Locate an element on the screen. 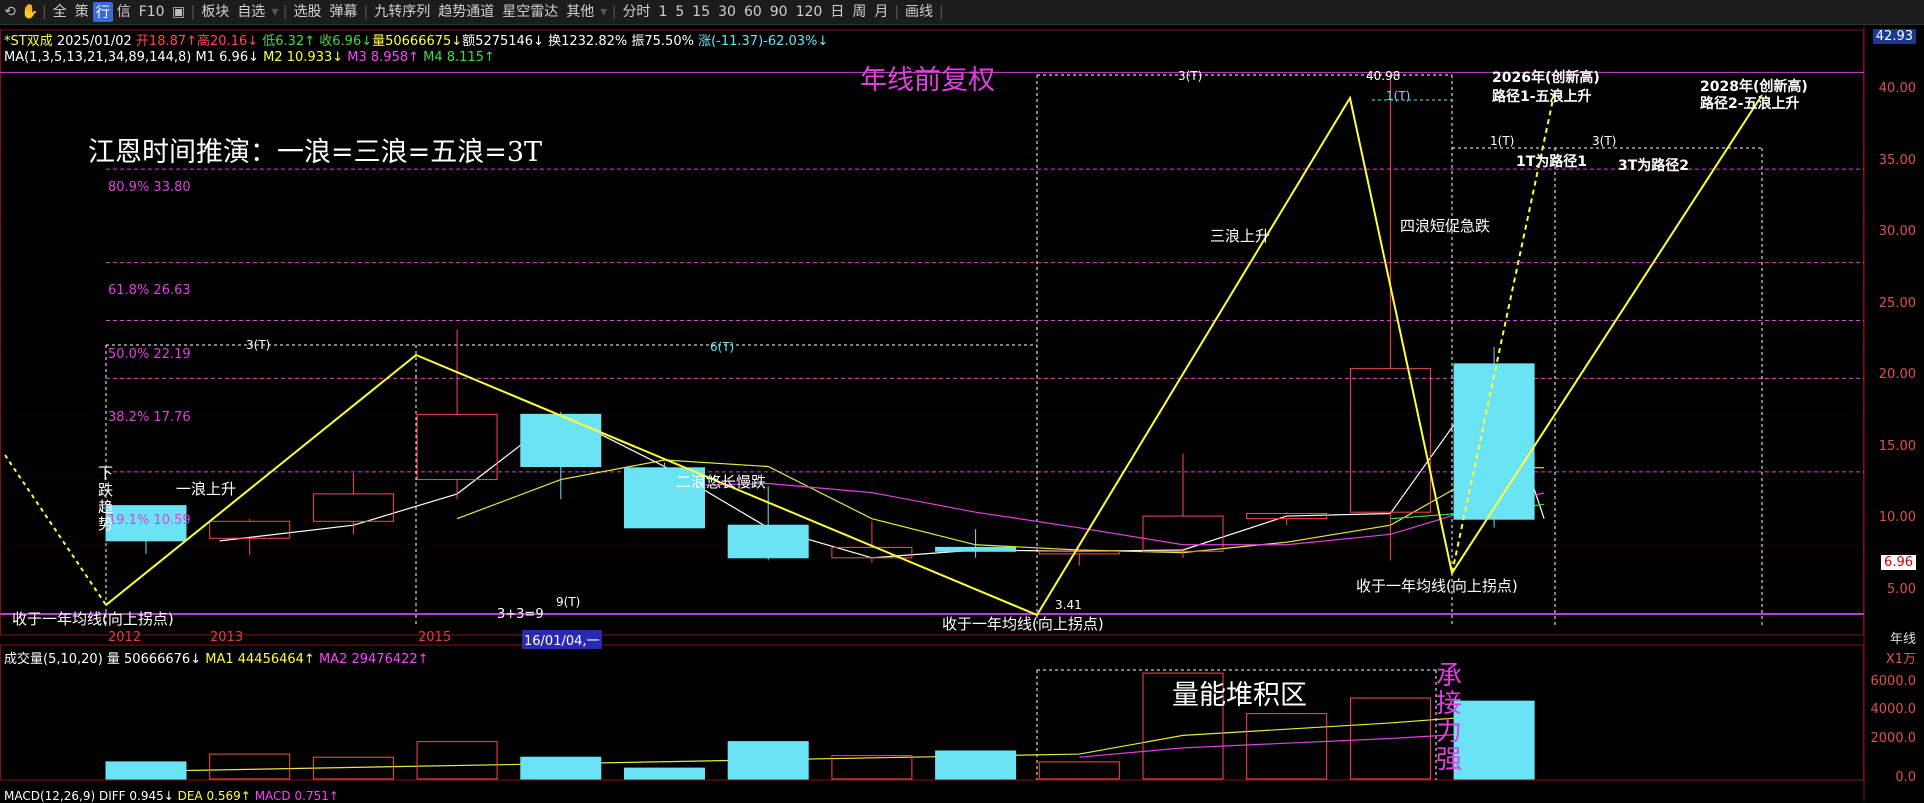 The width and height of the screenshot is (1924, 803). quote-amplitude: 振75.50% is located at coordinates (662, 41).